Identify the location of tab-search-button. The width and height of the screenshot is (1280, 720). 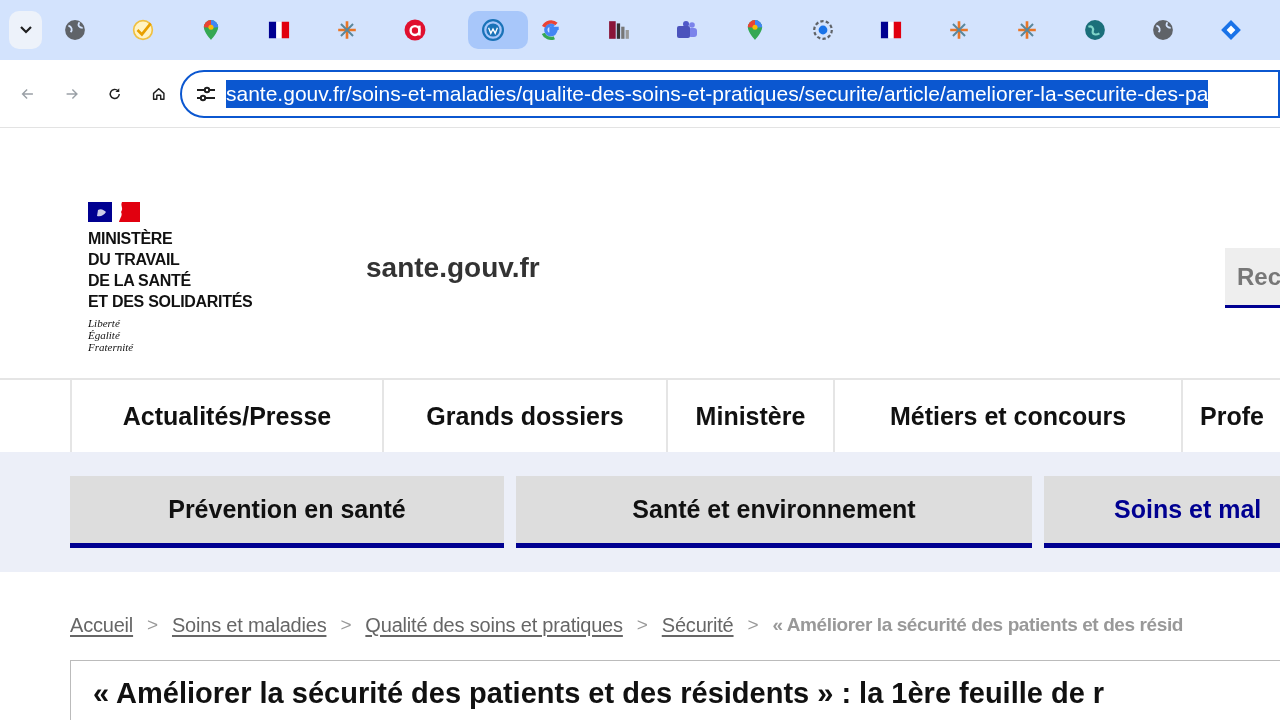
(25, 30).